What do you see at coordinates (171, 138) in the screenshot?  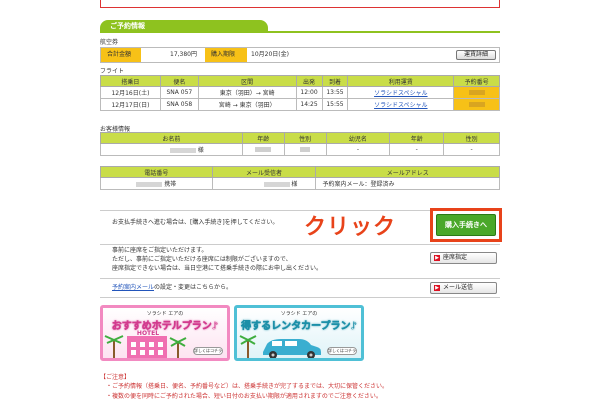 I see `th-name: お名前` at bounding box center [171, 138].